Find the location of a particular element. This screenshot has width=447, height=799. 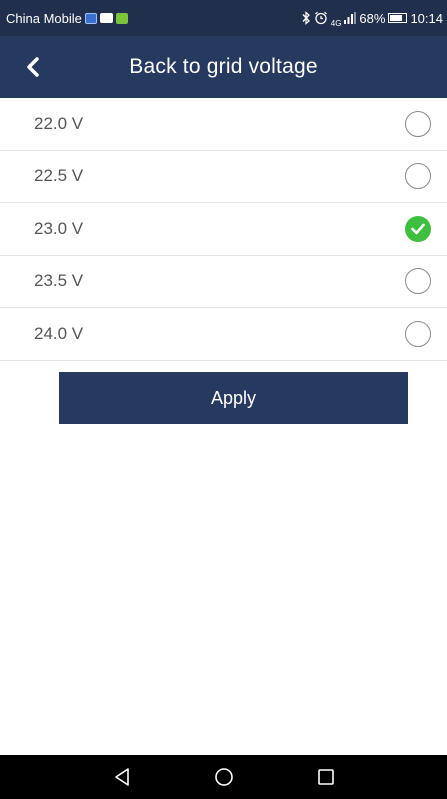

nav-back-button is located at coordinates (122, 777).